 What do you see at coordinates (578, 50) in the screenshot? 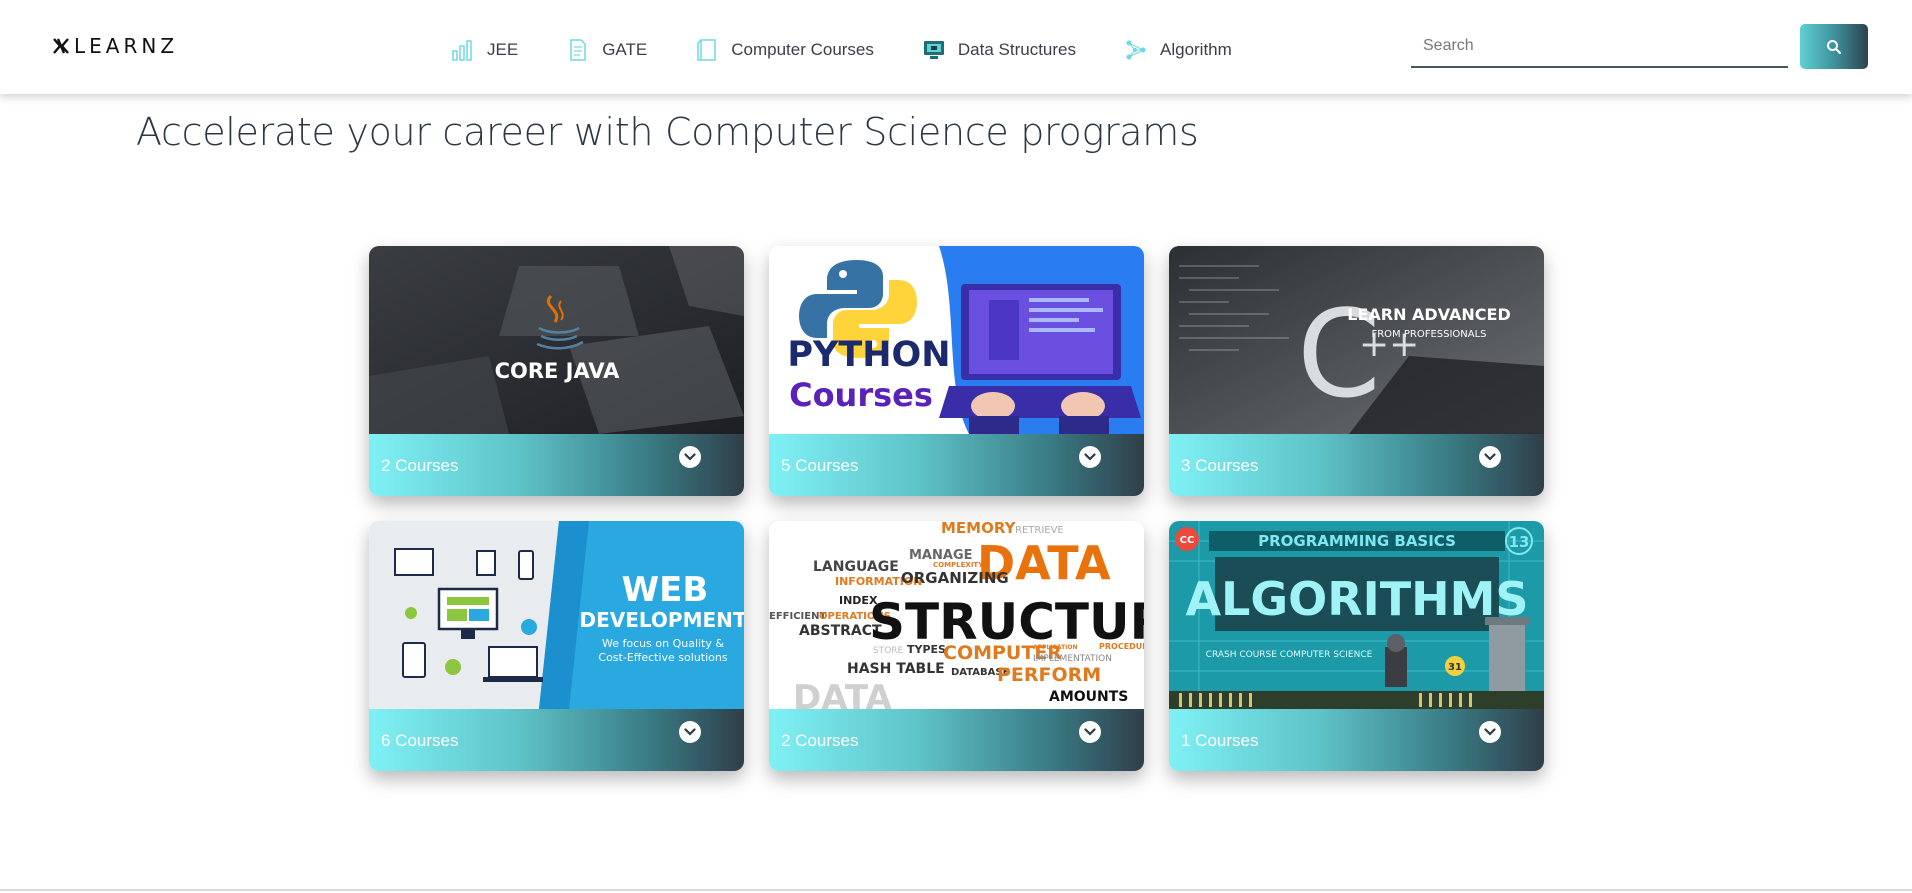
I see `document-icon` at bounding box center [578, 50].